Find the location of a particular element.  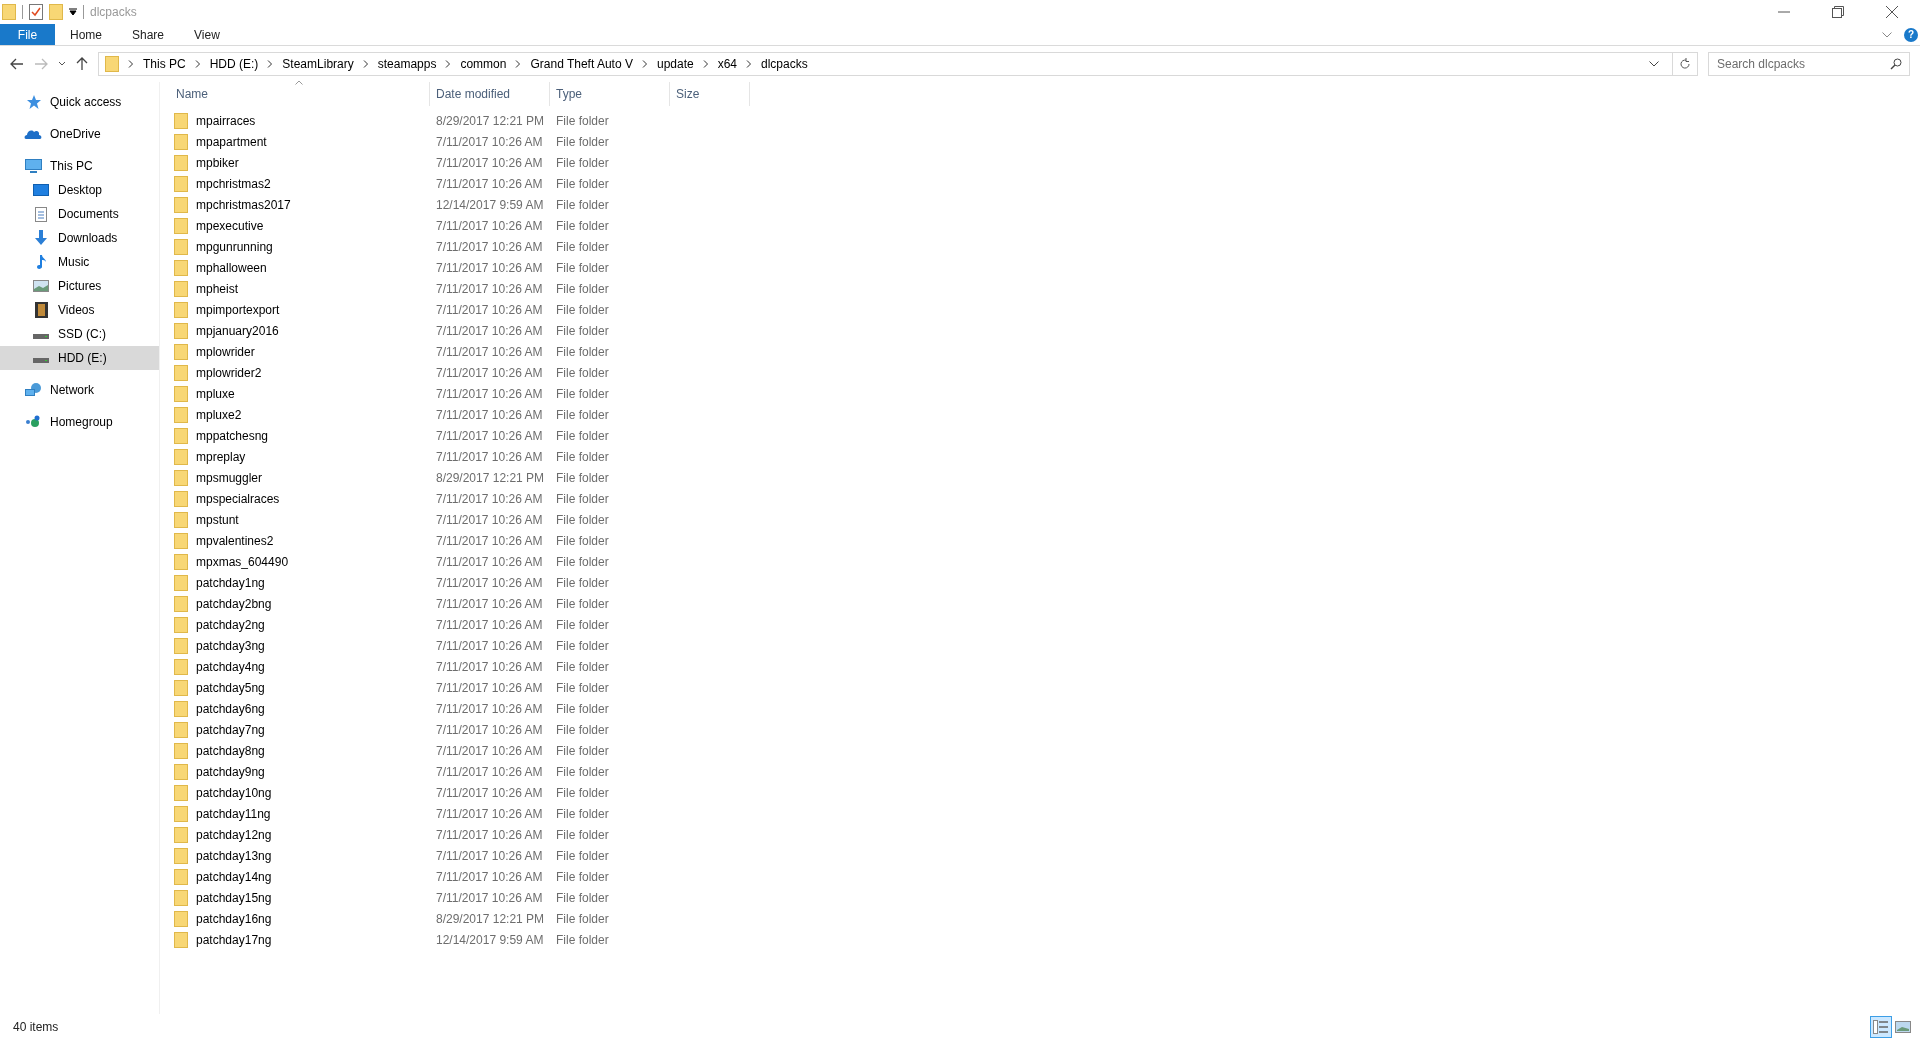

file-name: patchday3ng is located at coordinates (230, 645).